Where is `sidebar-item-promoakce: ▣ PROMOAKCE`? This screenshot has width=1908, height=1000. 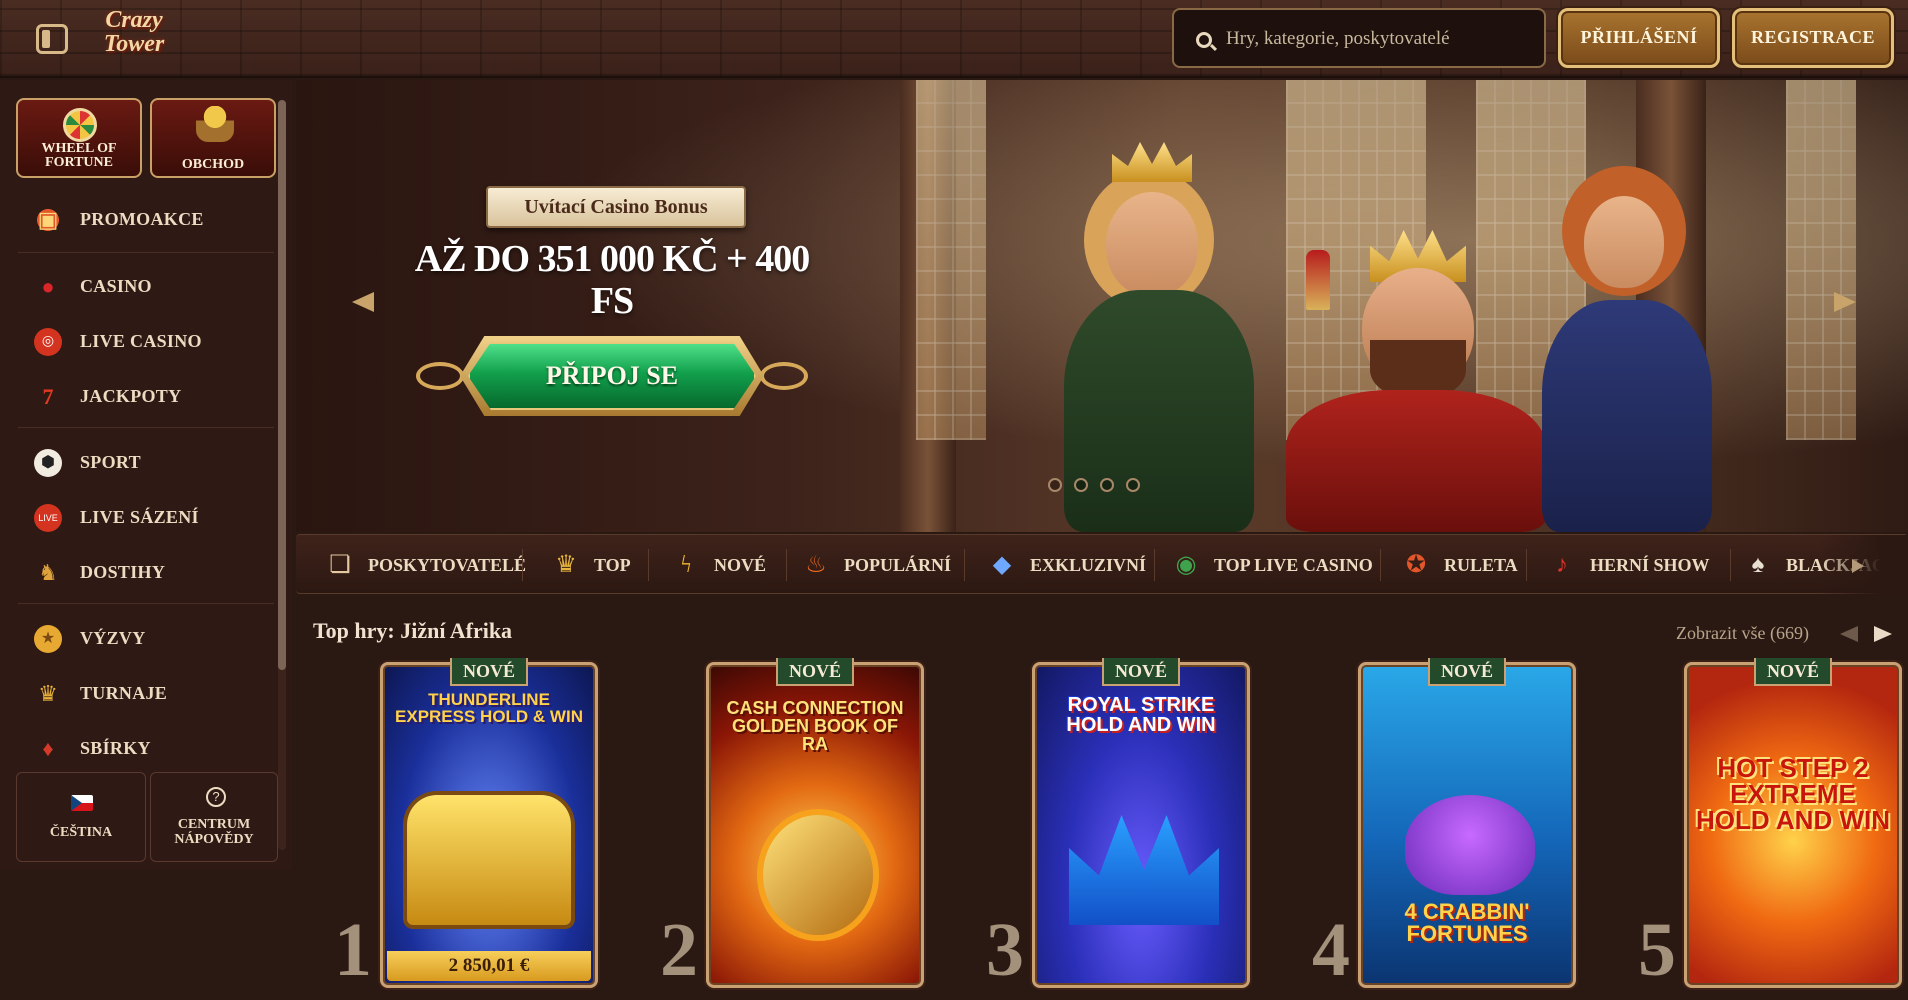
sidebar-item-promoakce: ▣ PROMOAKCE is located at coordinates (146, 219).